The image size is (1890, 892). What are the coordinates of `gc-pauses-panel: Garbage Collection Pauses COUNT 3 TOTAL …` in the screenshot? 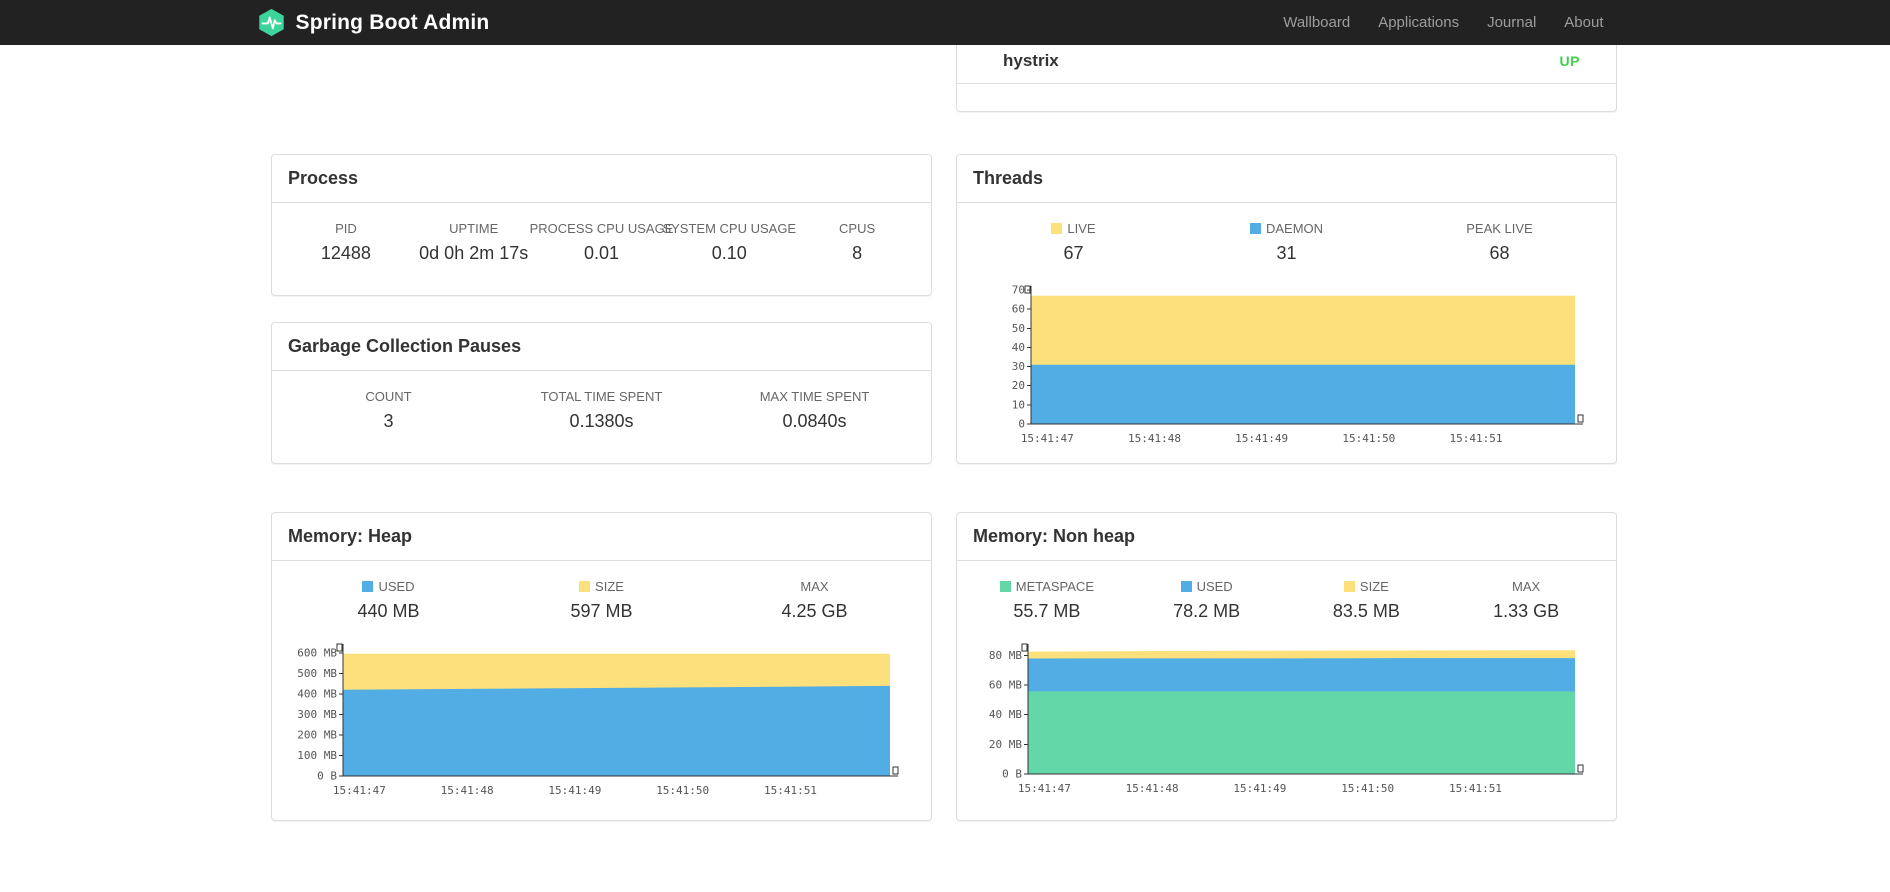 It's located at (601, 393).